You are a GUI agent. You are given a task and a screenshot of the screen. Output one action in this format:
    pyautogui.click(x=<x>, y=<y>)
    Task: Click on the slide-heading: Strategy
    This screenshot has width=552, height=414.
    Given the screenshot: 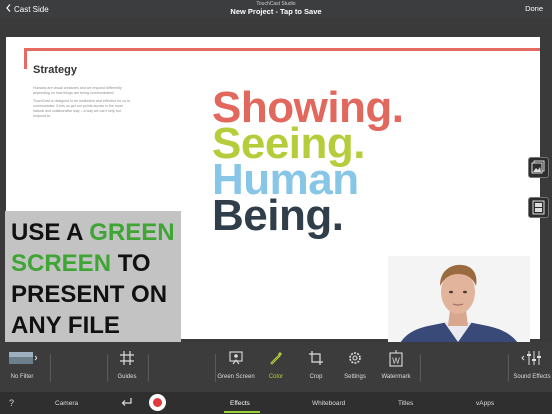 What is the action you would take?
    pyautogui.click(x=55, y=70)
    